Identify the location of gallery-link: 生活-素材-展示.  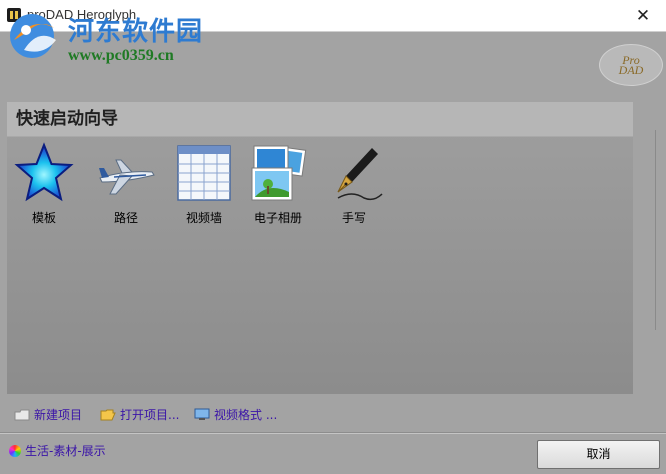
(57, 450).